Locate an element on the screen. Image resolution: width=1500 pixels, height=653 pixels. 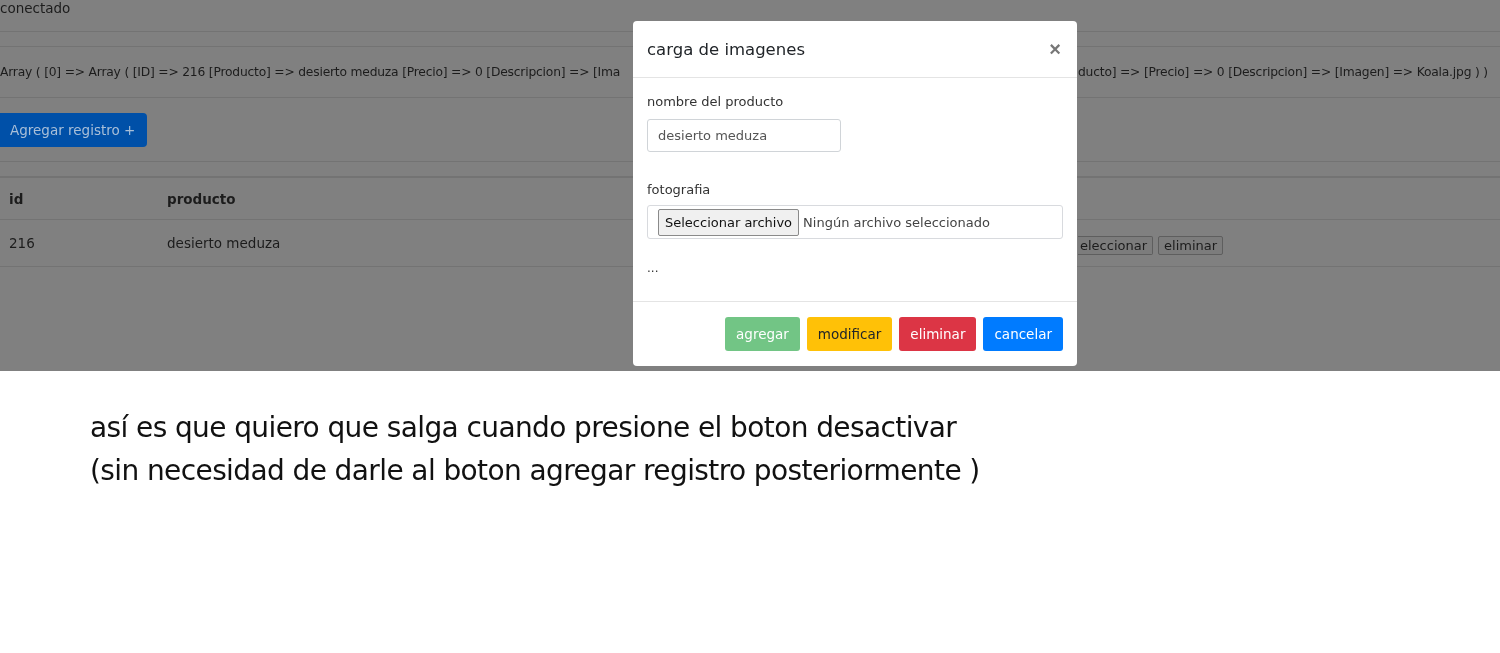
table-cell: desierto meduza is located at coordinates (224, 243).